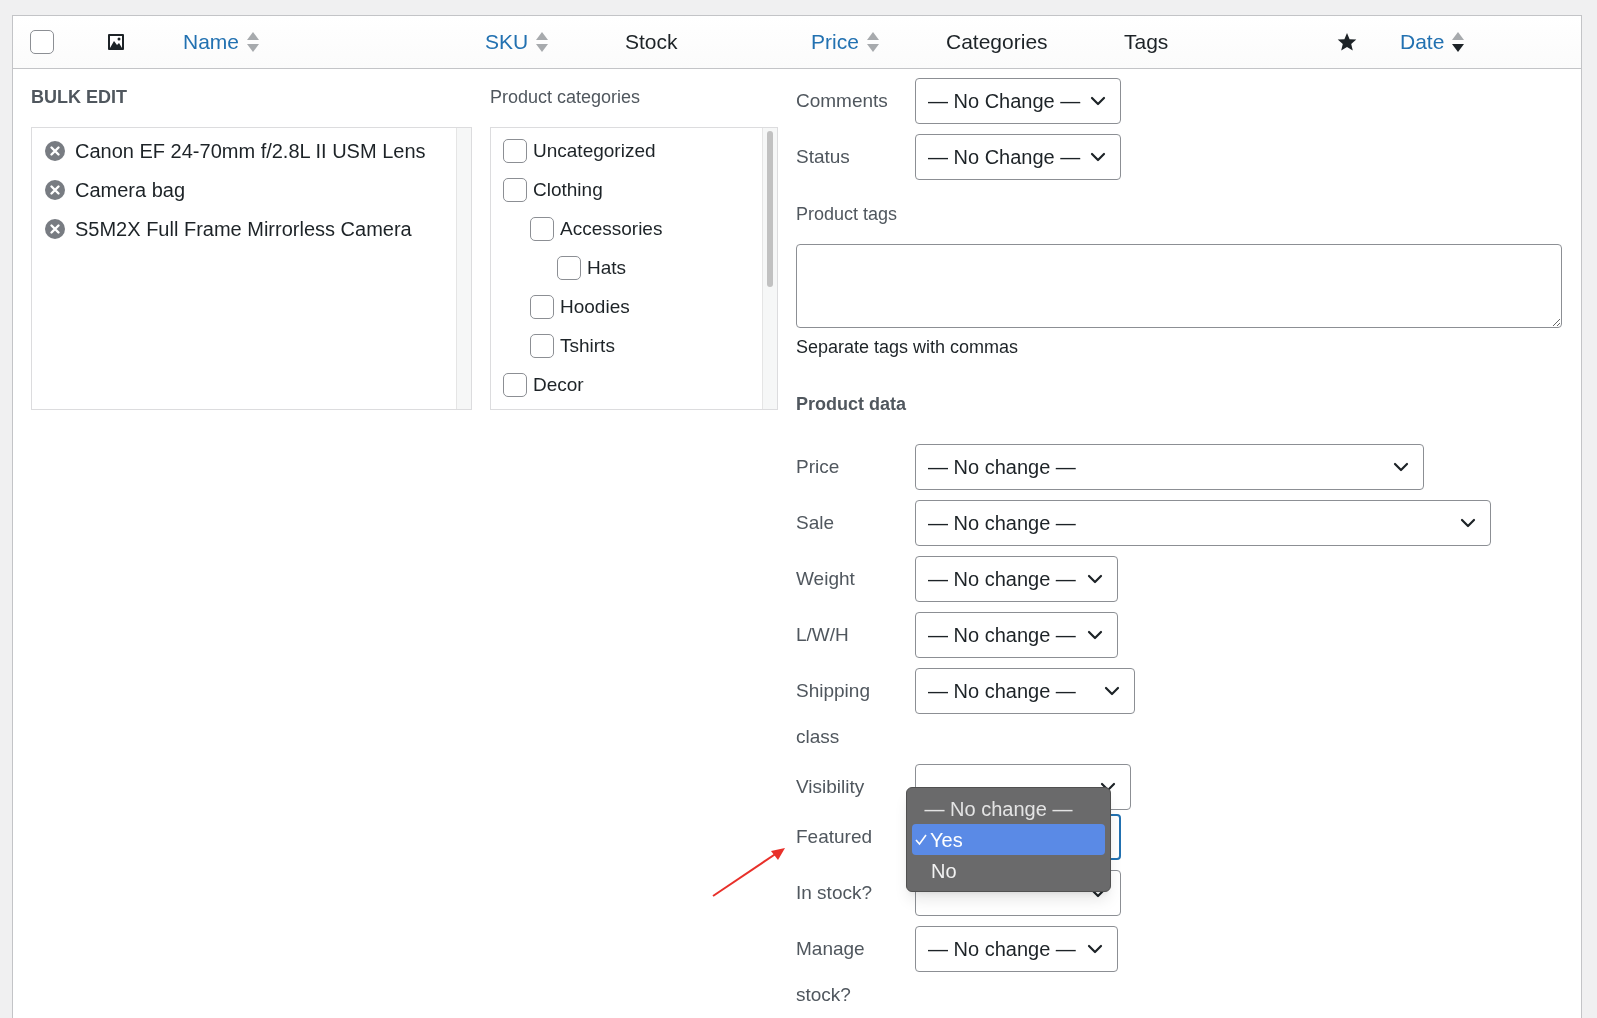  I want to click on field-label: Visibility, so click(831, 787).